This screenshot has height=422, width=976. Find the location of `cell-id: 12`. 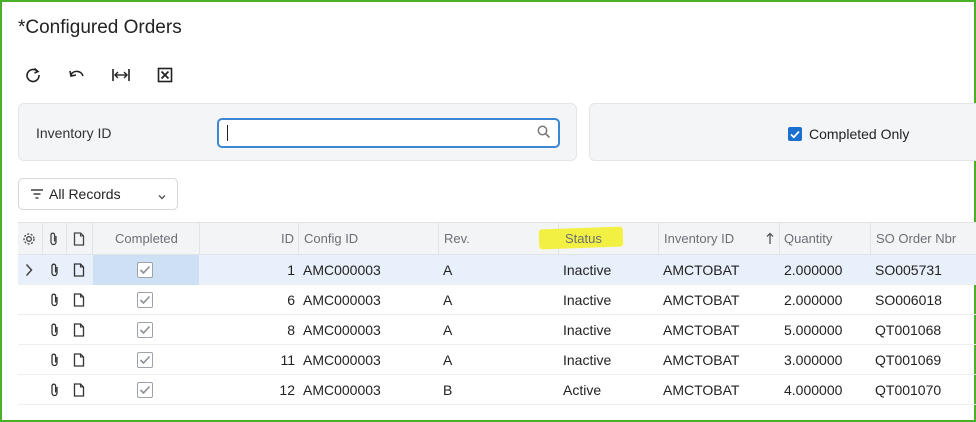

cell-id: 12 is located at coordinates (287, 390).